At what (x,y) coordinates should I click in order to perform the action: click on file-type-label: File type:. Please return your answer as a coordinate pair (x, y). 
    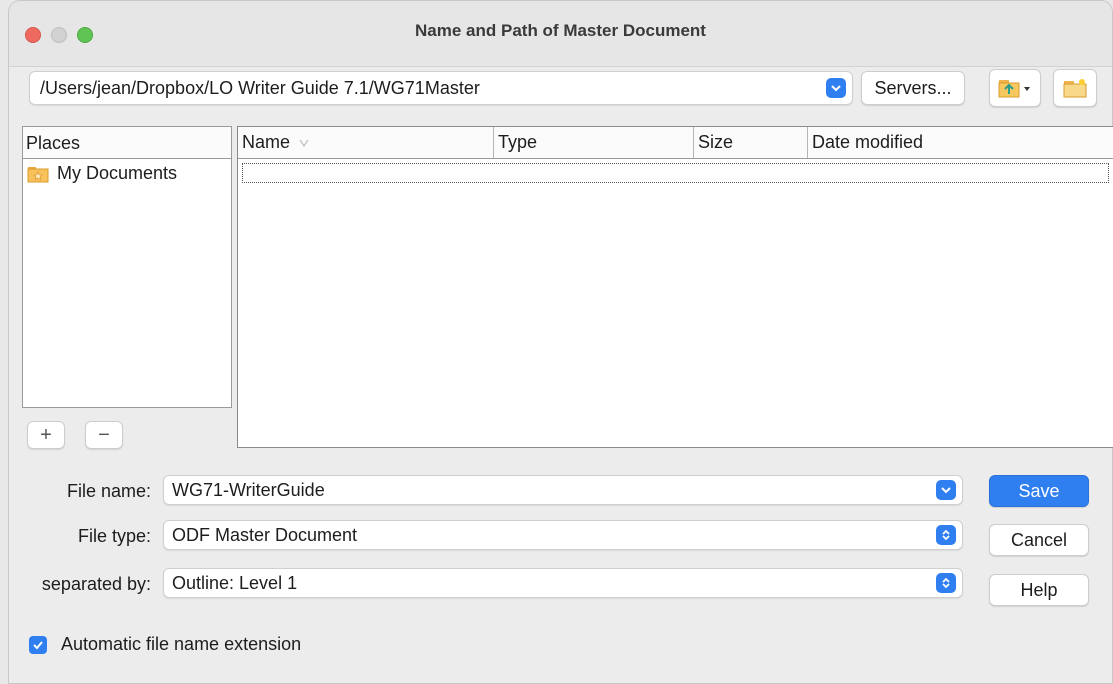
    Looking at the image, I should click on (114, 536).